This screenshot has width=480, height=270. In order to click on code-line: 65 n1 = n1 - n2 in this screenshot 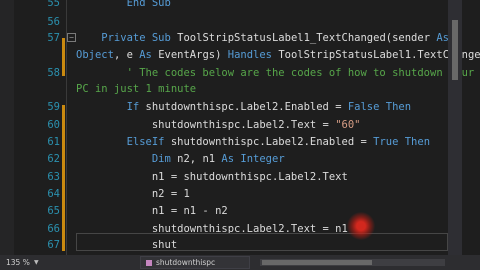, I will do `click(224, 211)`.